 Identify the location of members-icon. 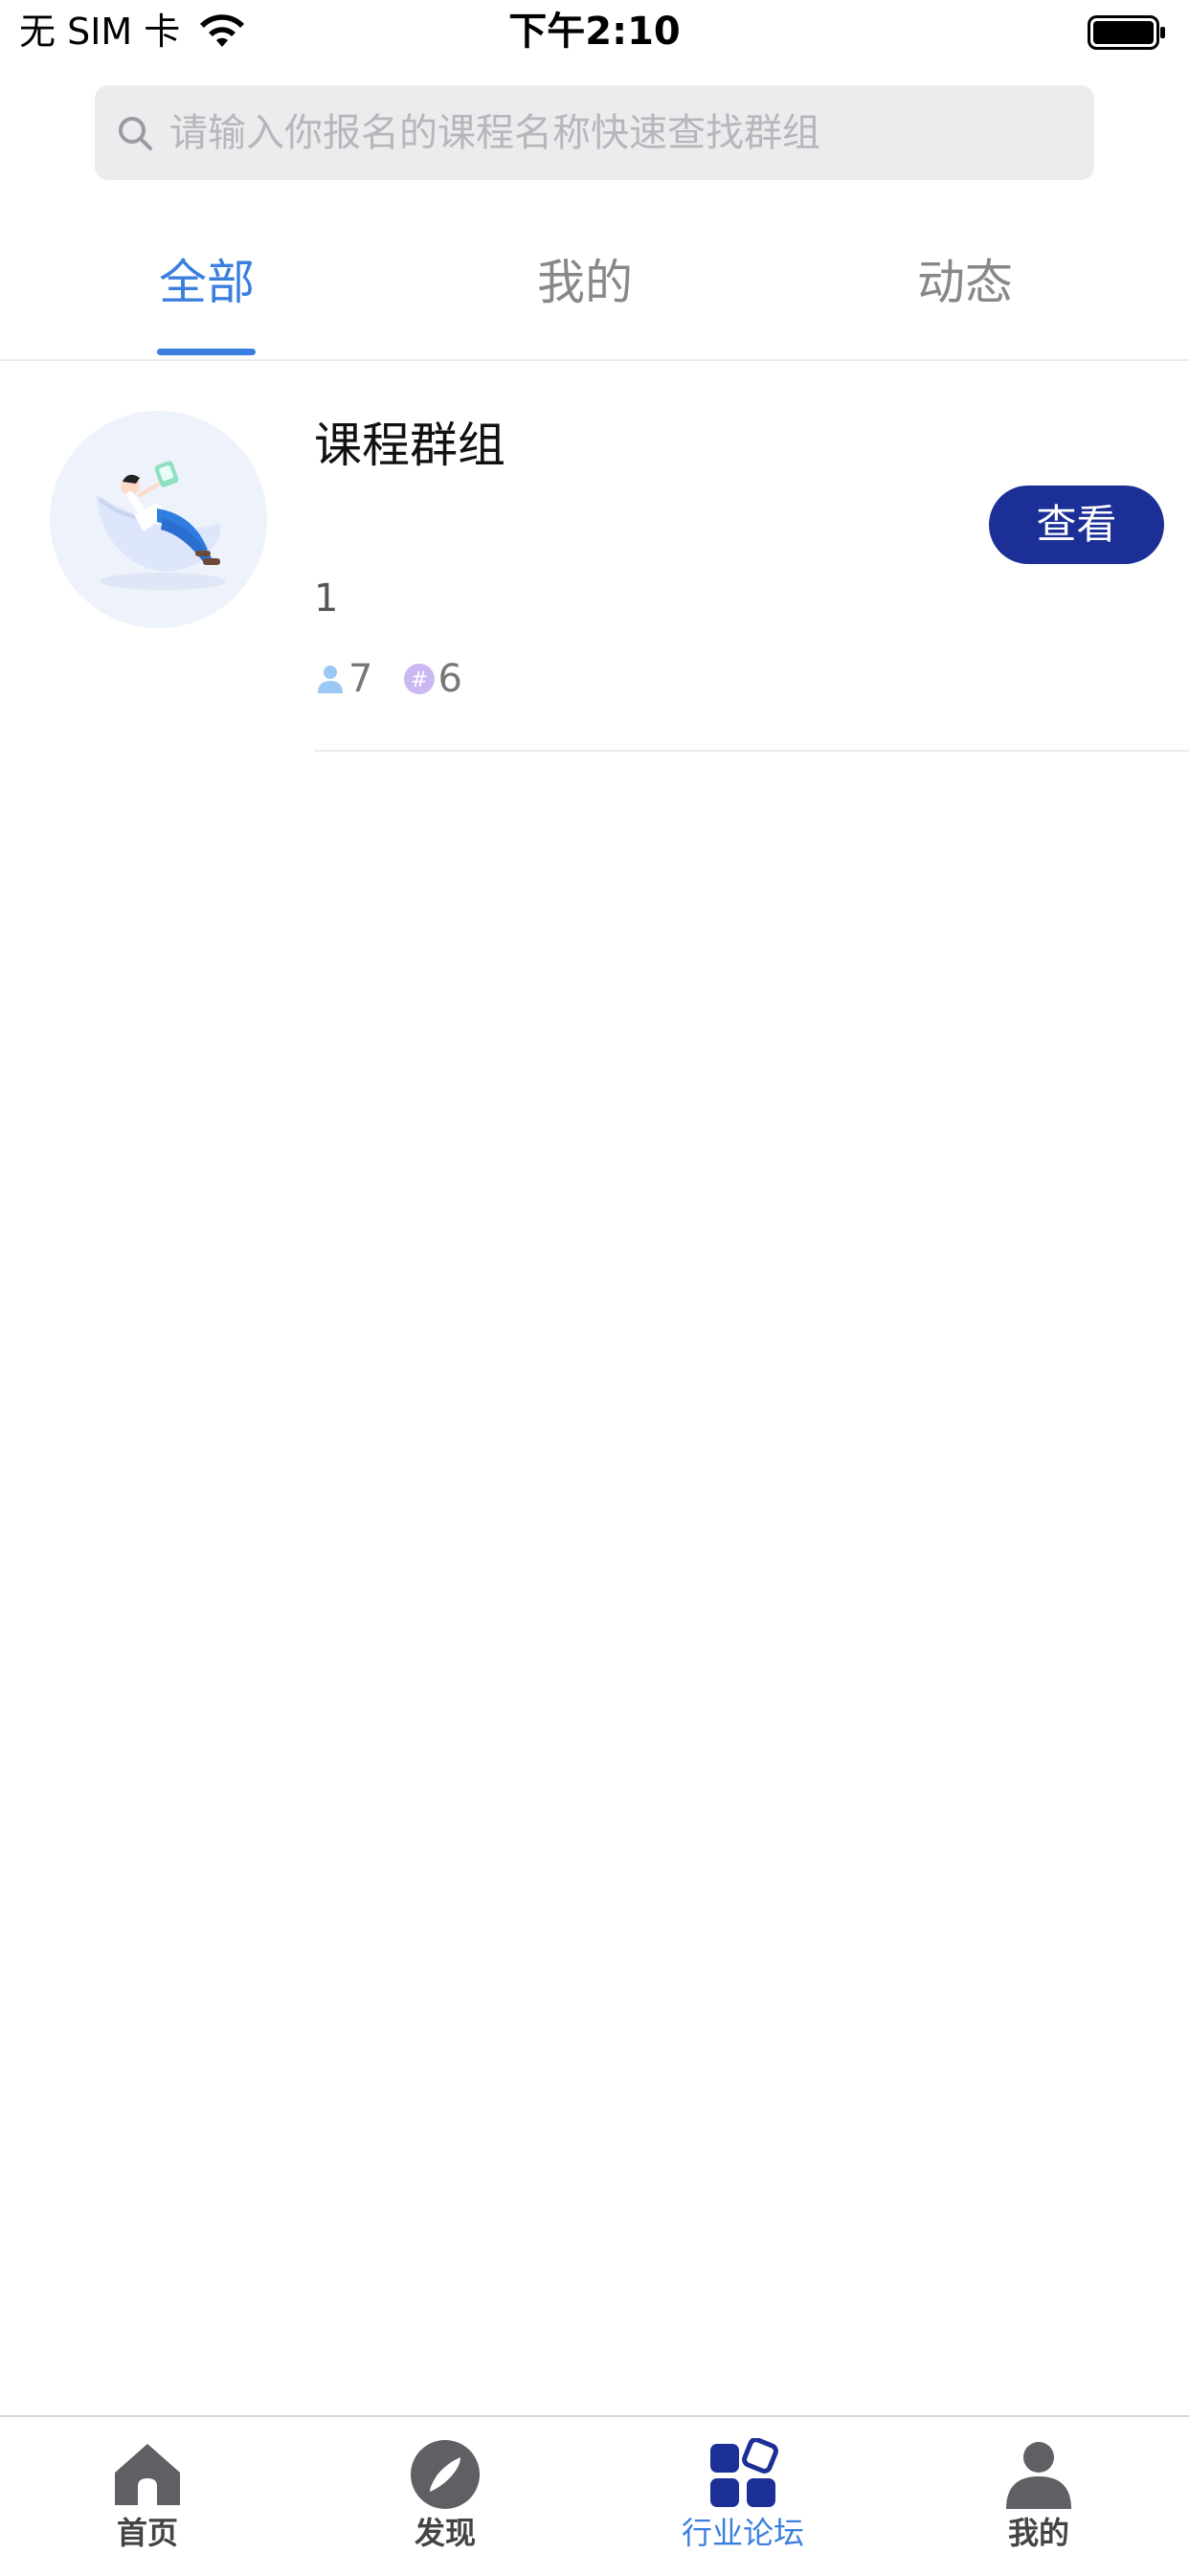
(330, 679).